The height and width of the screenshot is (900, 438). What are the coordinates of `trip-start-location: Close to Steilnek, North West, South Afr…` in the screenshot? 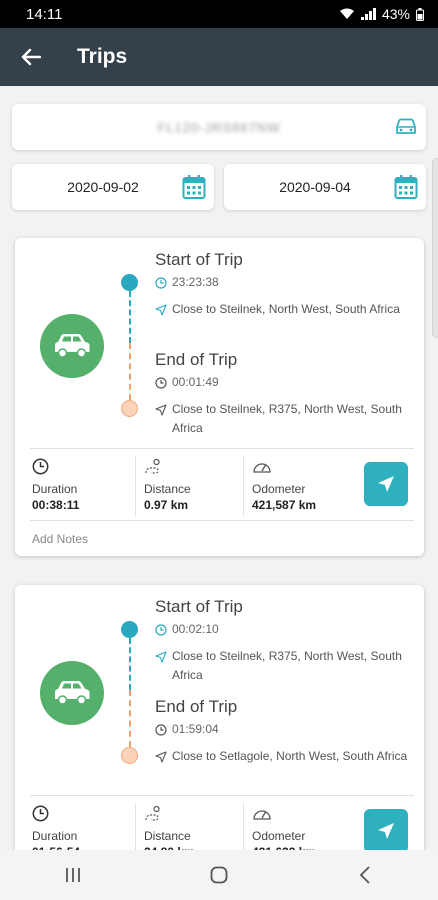 It's located at (286, 309).